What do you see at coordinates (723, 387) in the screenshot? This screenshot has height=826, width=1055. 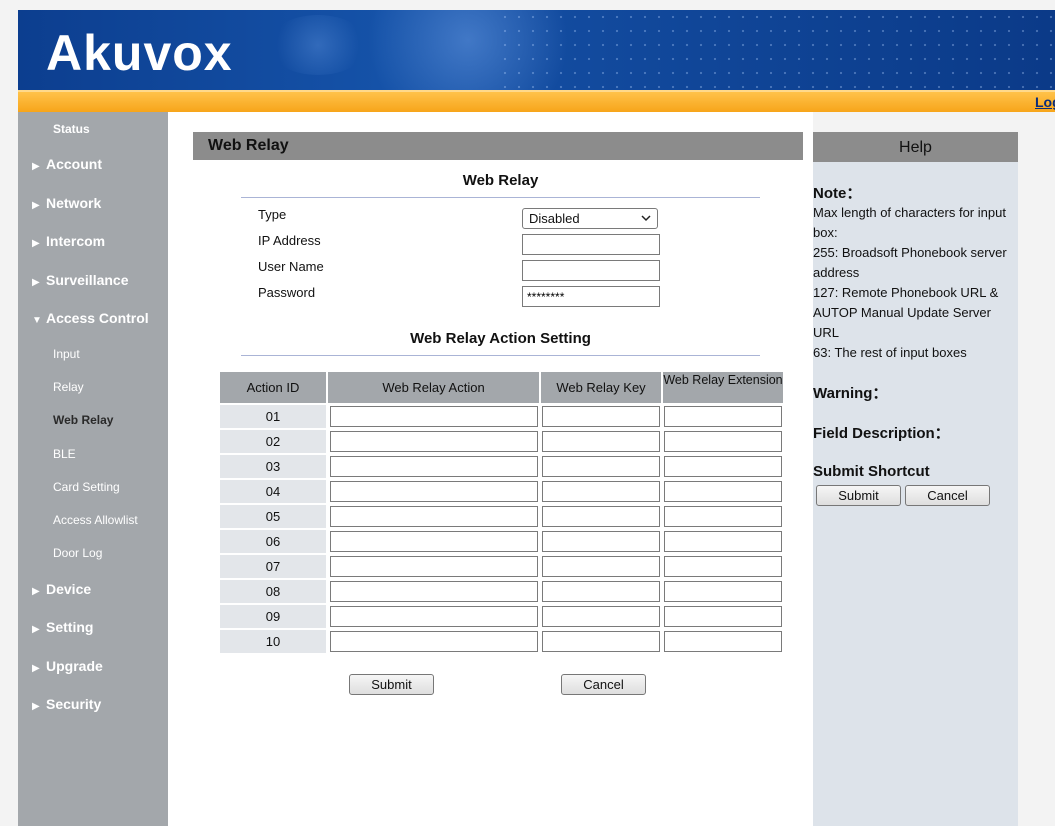 I see `col-header-web-relay-extension: Web Relay Extension` at bounding box center [723, 387].